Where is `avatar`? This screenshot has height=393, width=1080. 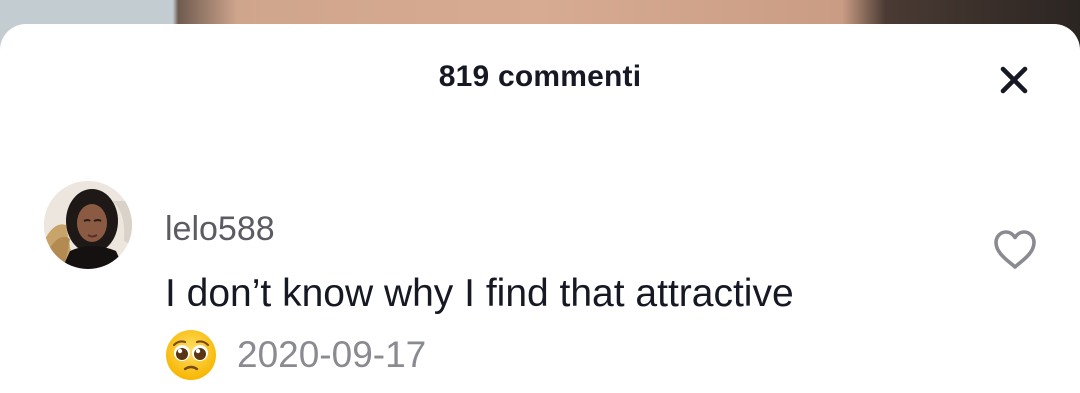
avatar is located at coordinates (88, 225).